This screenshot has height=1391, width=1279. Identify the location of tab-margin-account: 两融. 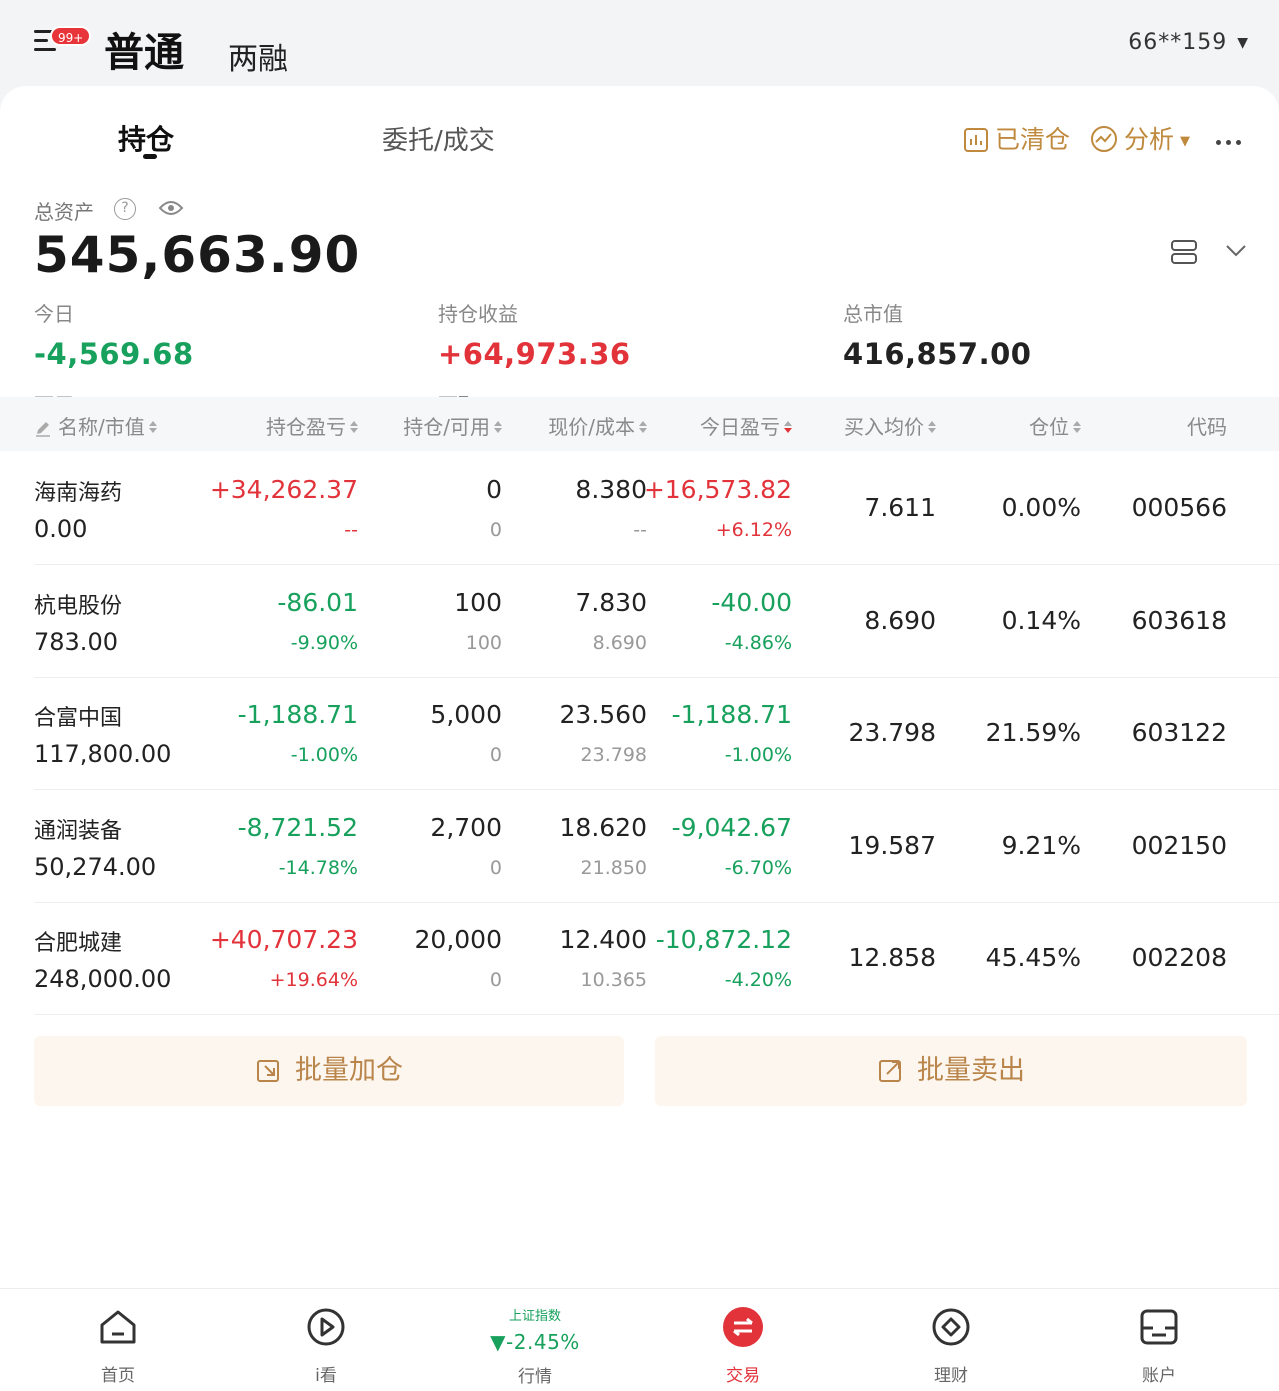
(258, 56).